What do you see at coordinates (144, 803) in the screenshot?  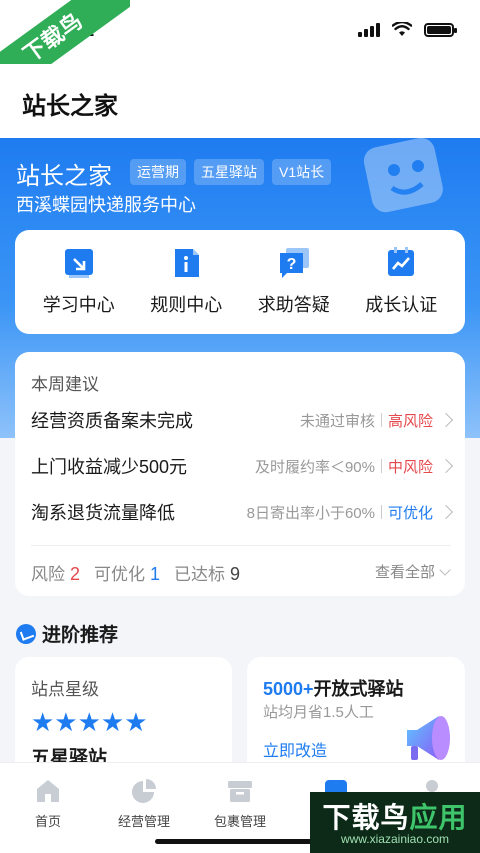 I see `tab-business-management: 经营管理` at bounding box center [144, 803].